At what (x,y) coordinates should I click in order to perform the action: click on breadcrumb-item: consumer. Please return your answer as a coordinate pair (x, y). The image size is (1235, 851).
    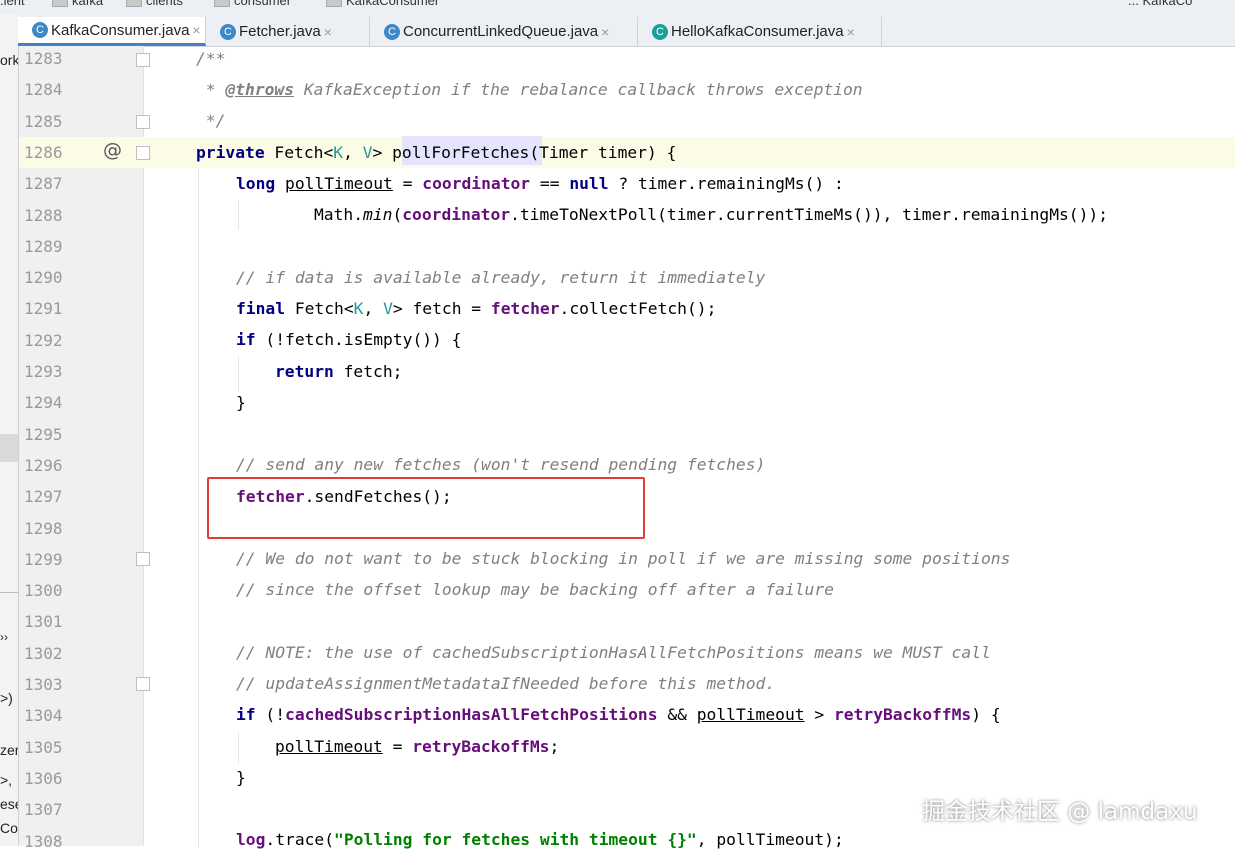
    Looking at the image, I should click on (252, 4).